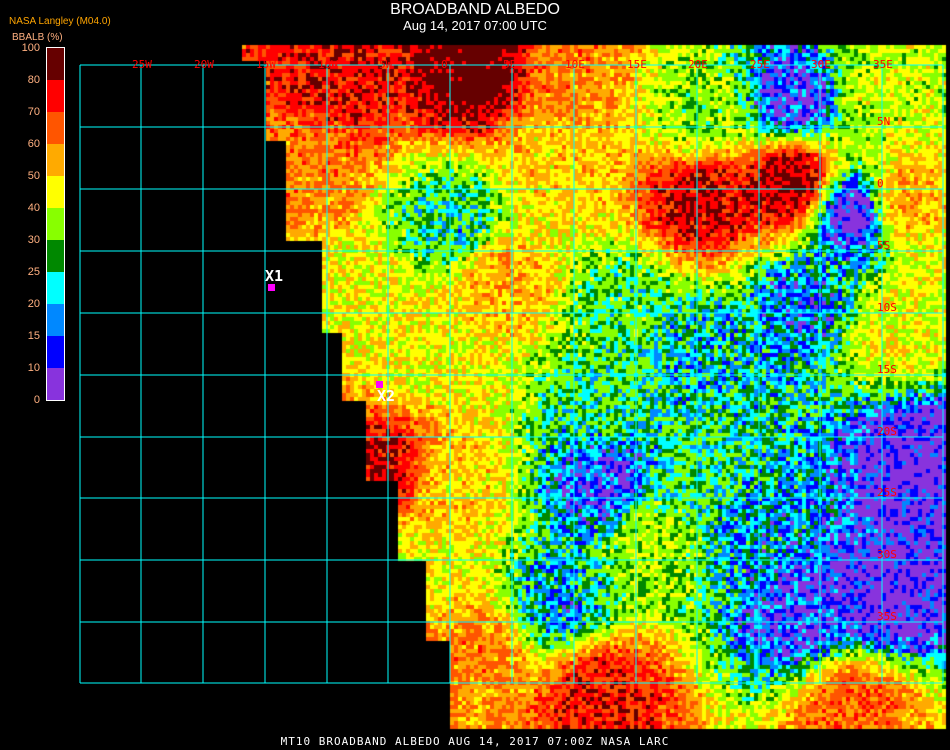  I want to click on latitude-label: 35S, so click(887, 616).